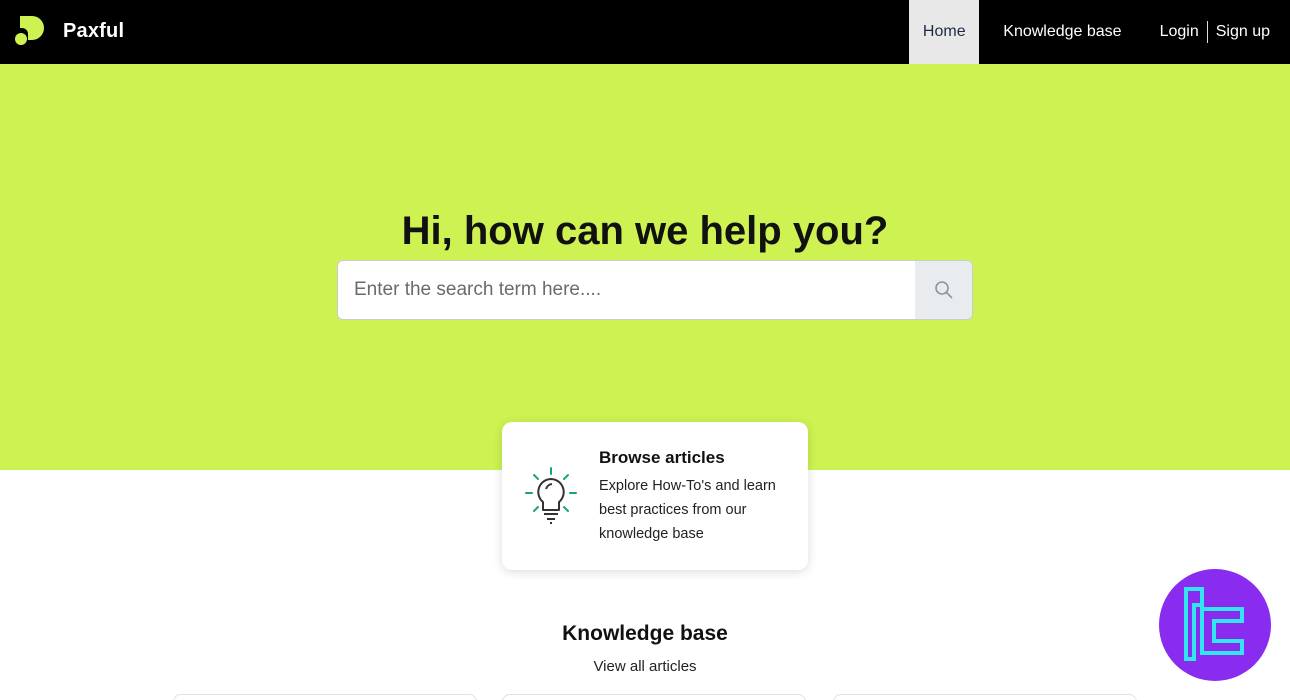  I want to click on search-input, so click(626, 290).